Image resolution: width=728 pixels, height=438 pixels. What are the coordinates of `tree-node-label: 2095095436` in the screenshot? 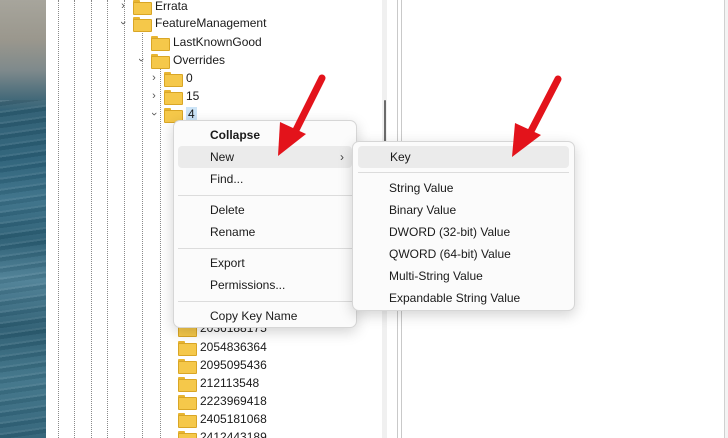 It's located at (233, 365).